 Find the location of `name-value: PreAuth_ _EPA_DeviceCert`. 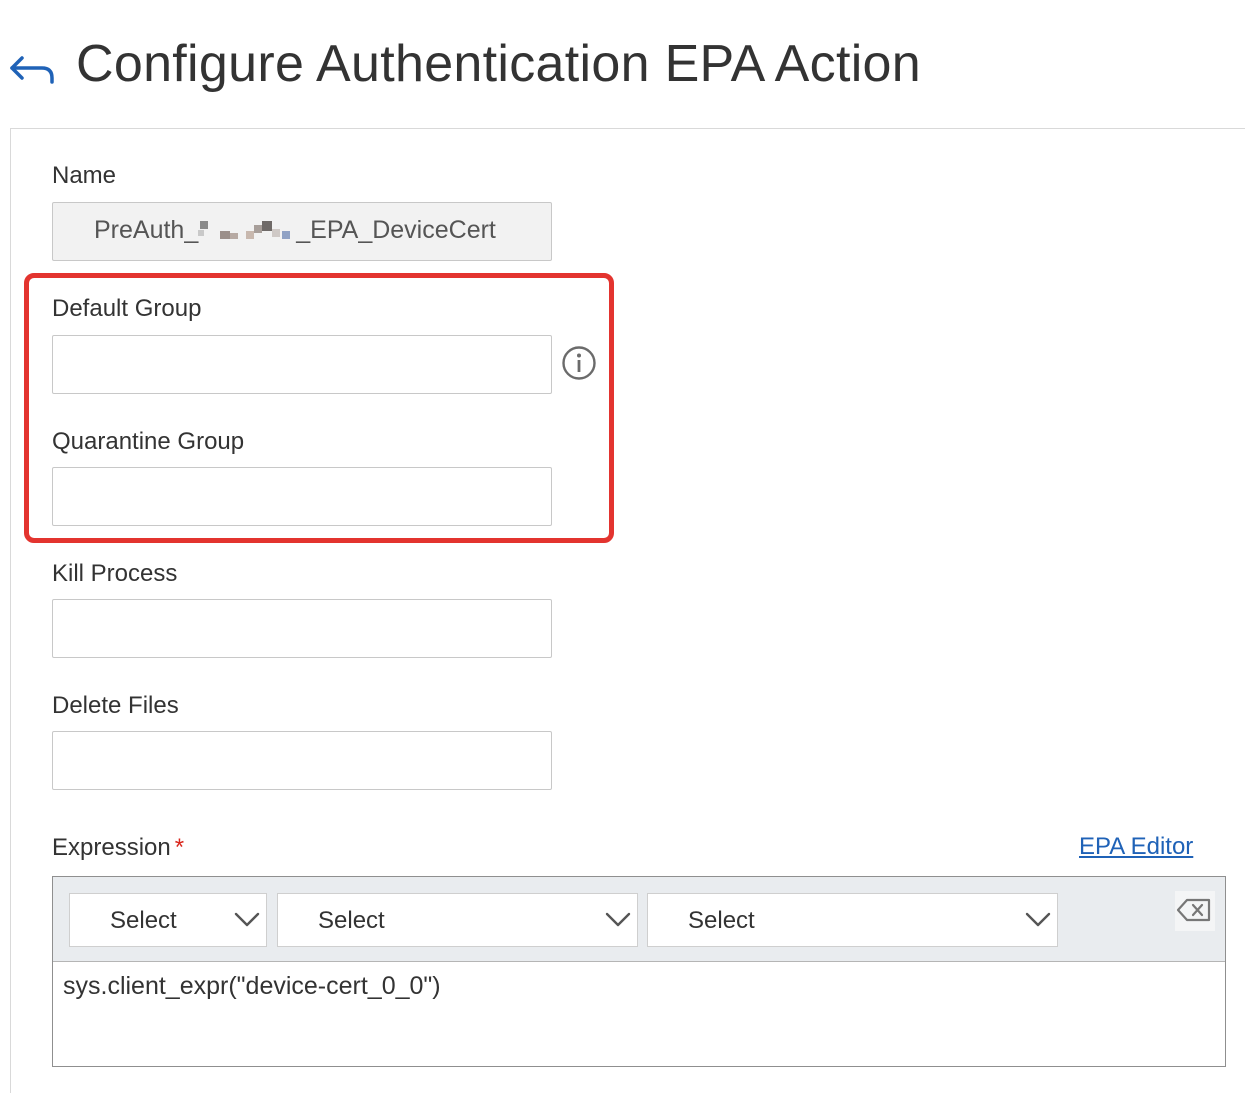

name-value: PreAuth_ _EPA_DeviceCert is located at coordinates (295, 230).